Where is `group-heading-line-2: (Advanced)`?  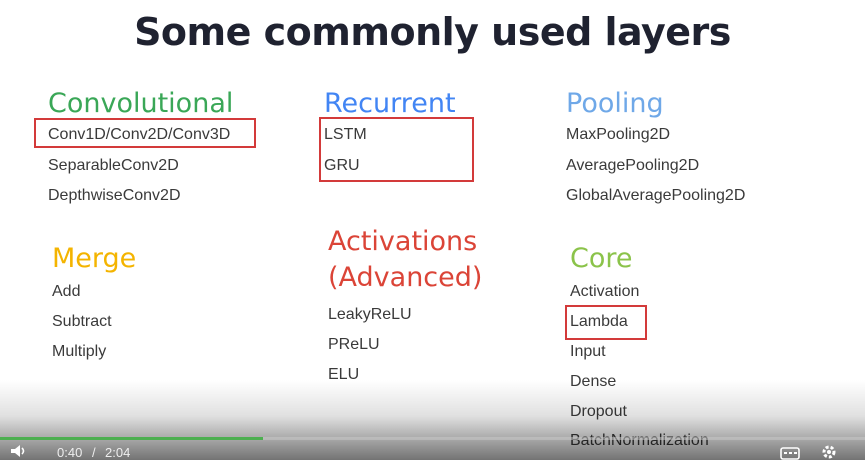
group-heading-line-2: (Advanced) is located at coordinates (405, 277).